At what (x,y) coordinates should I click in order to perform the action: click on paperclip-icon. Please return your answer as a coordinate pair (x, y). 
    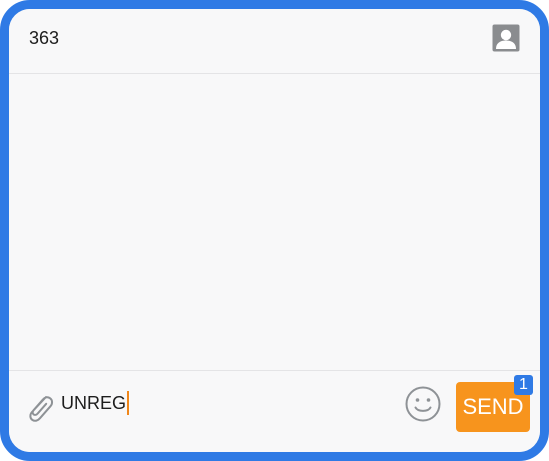
    Looking at the image, I should click on (39, 407).